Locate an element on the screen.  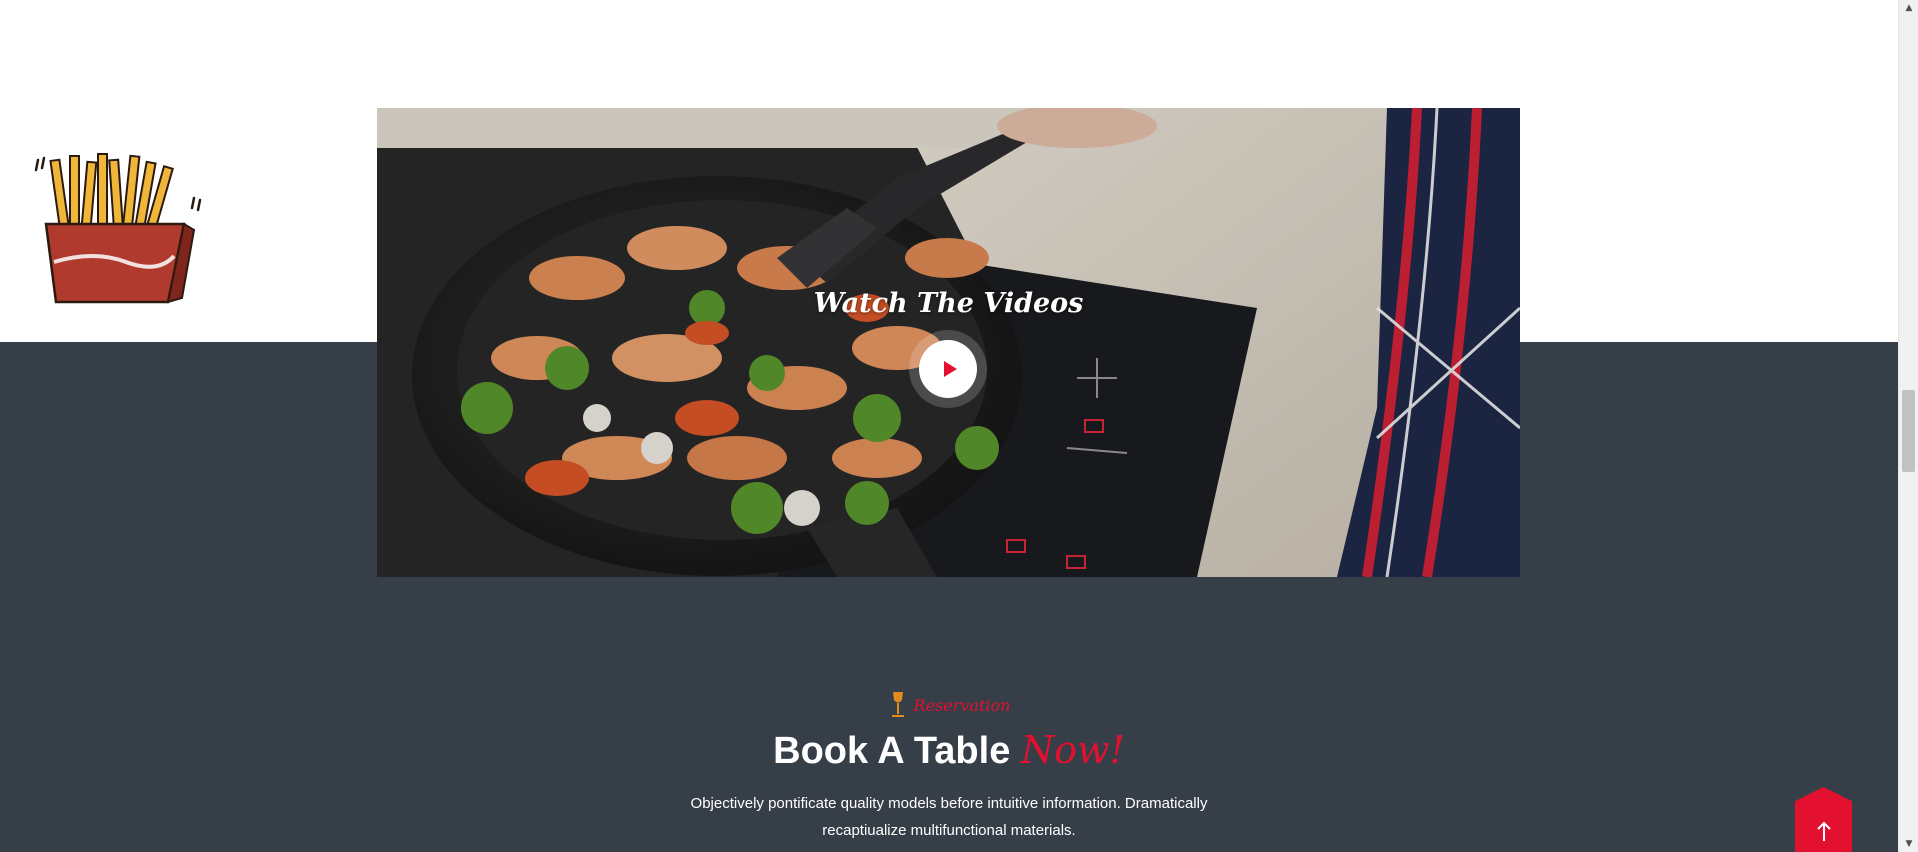
video-title: Watch The Videos is located at coordinates (948, 303).